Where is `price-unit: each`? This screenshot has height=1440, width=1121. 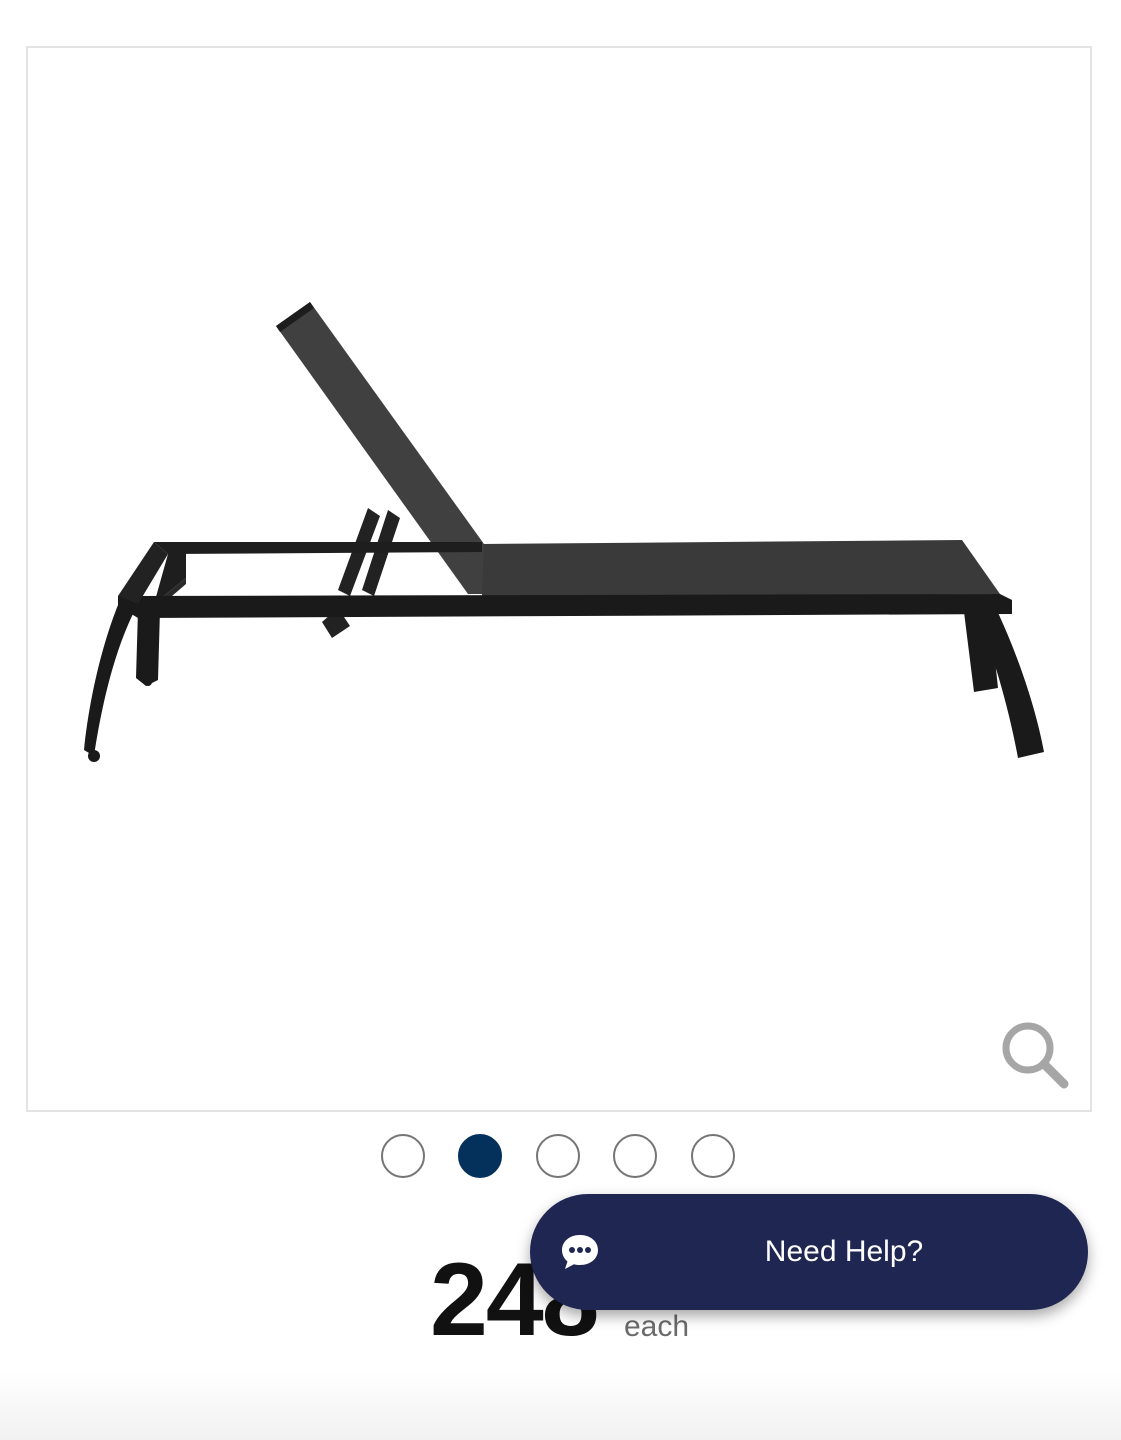
price-unit: each is located at coordinates (657, 1326).